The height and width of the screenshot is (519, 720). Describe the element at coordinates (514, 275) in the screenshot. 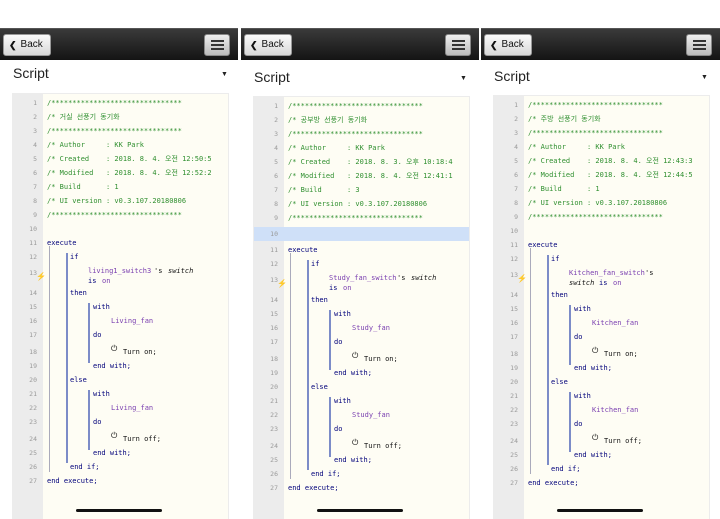

I see `line-number: 13` at that location.